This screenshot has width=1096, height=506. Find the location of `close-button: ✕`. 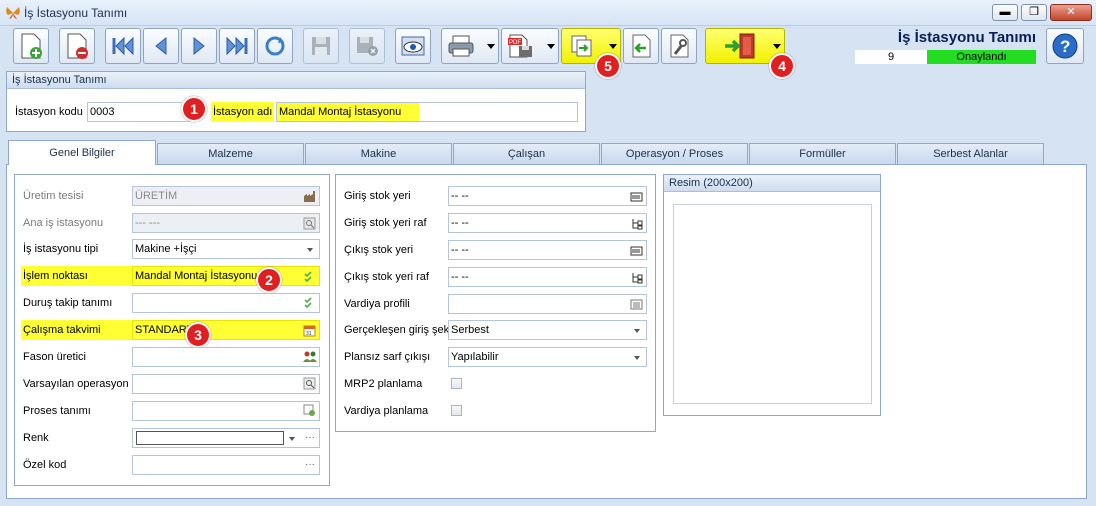

close-button: ✕ is located at coordinates (1071, 12).